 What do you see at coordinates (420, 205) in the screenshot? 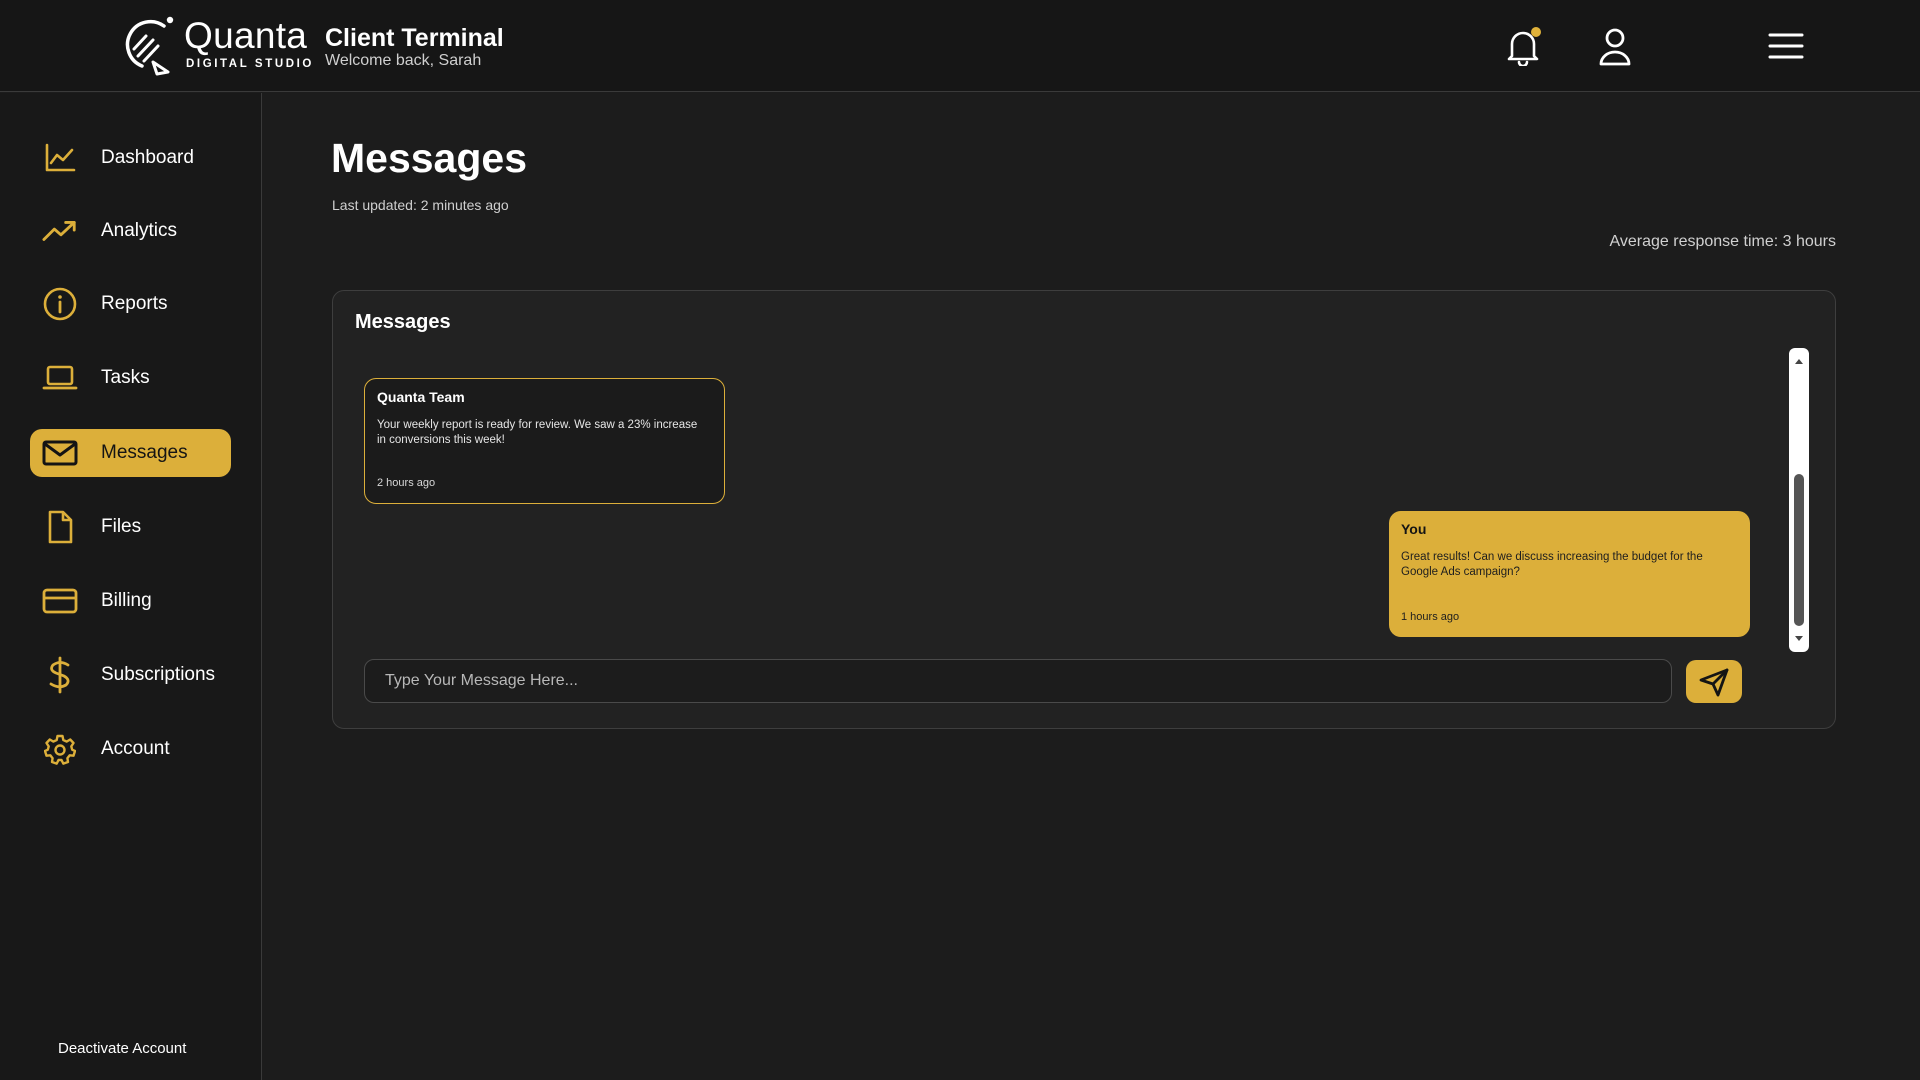
I see `last-updated-text: Last updated: 2 minutes ago` at bounding box center [420, 205].